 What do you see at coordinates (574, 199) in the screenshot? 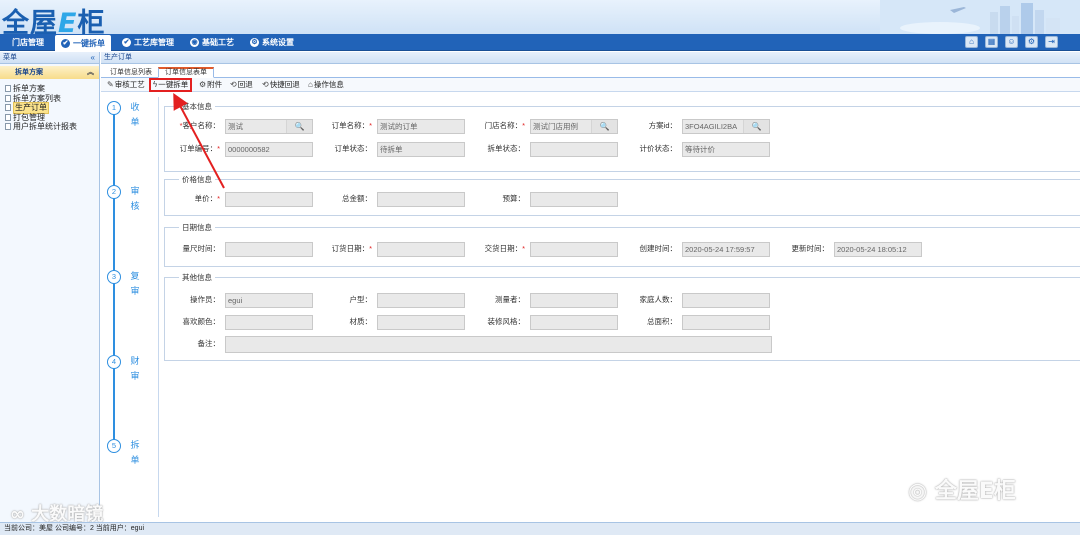
I see `budget-field` at bounding box center [574, 199].